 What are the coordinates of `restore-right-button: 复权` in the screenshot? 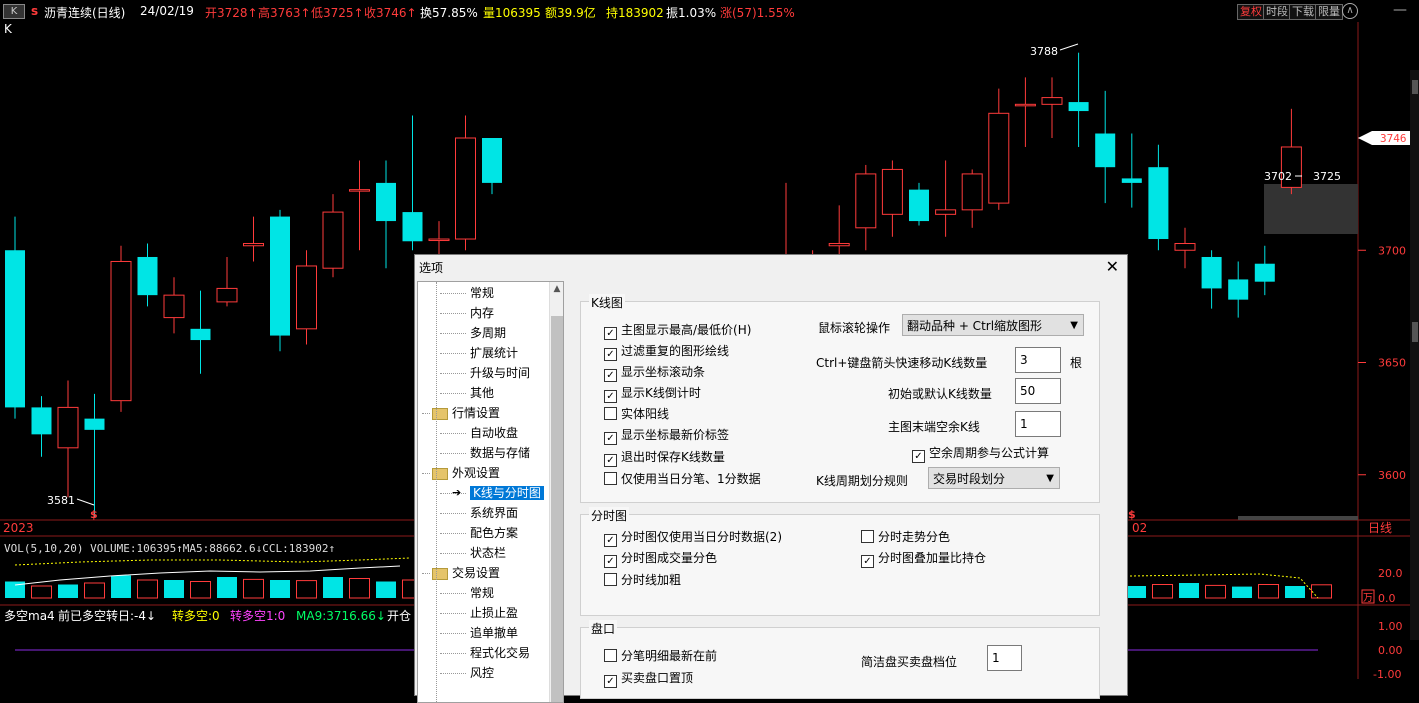 It's located at (1251, 12).